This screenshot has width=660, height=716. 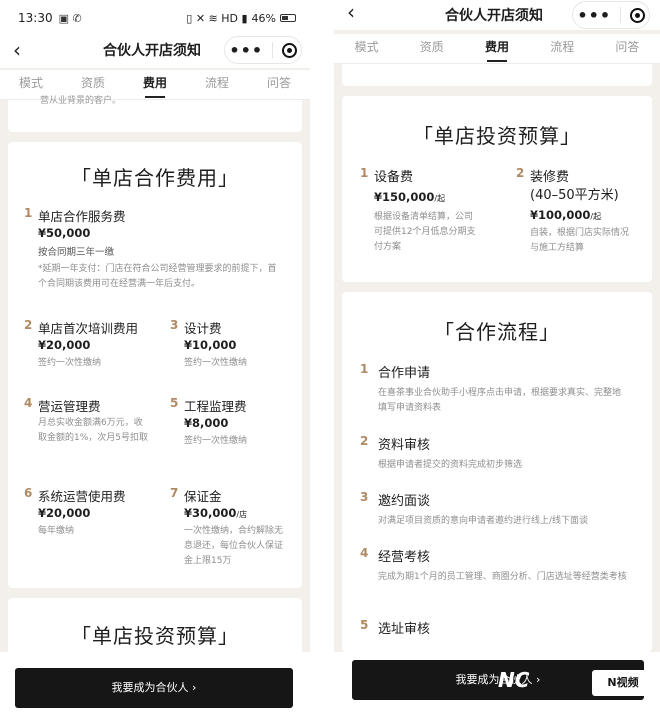 I want to click on n-video-watermark-logo: N视频, so click(x=623, y=683).